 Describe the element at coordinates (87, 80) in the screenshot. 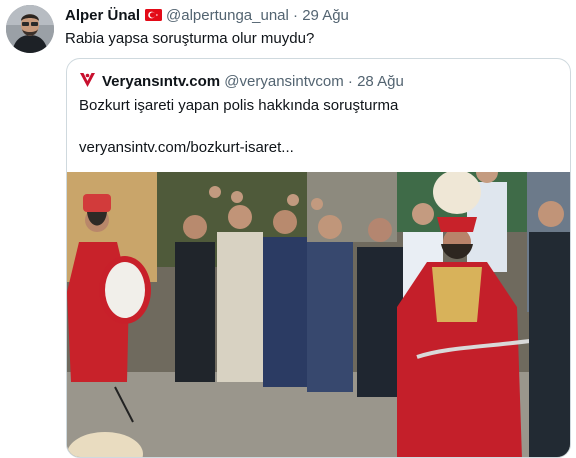

I see `veryansin-logo-icon` at that location.